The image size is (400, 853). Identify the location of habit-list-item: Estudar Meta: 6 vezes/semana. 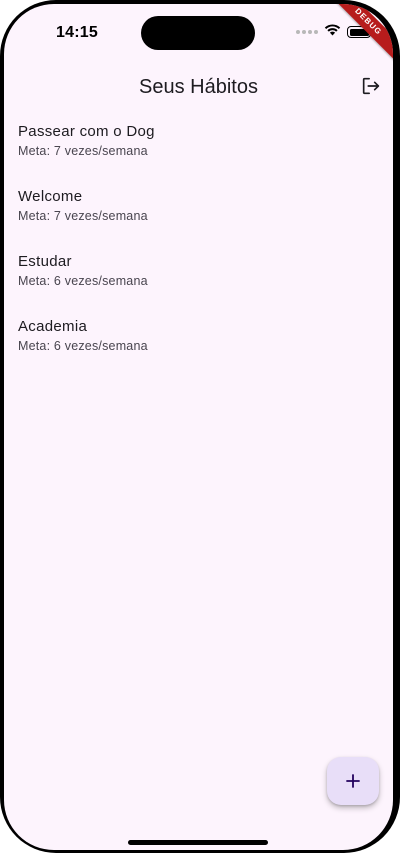
(198, 284).